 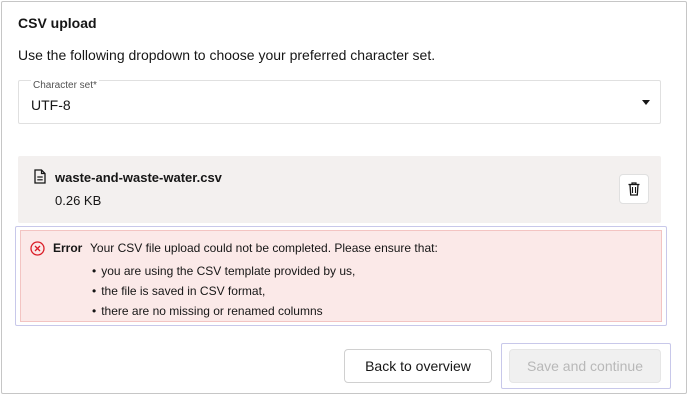 I want to click on character-set-label: Character set*, so click(x=65, y=85).